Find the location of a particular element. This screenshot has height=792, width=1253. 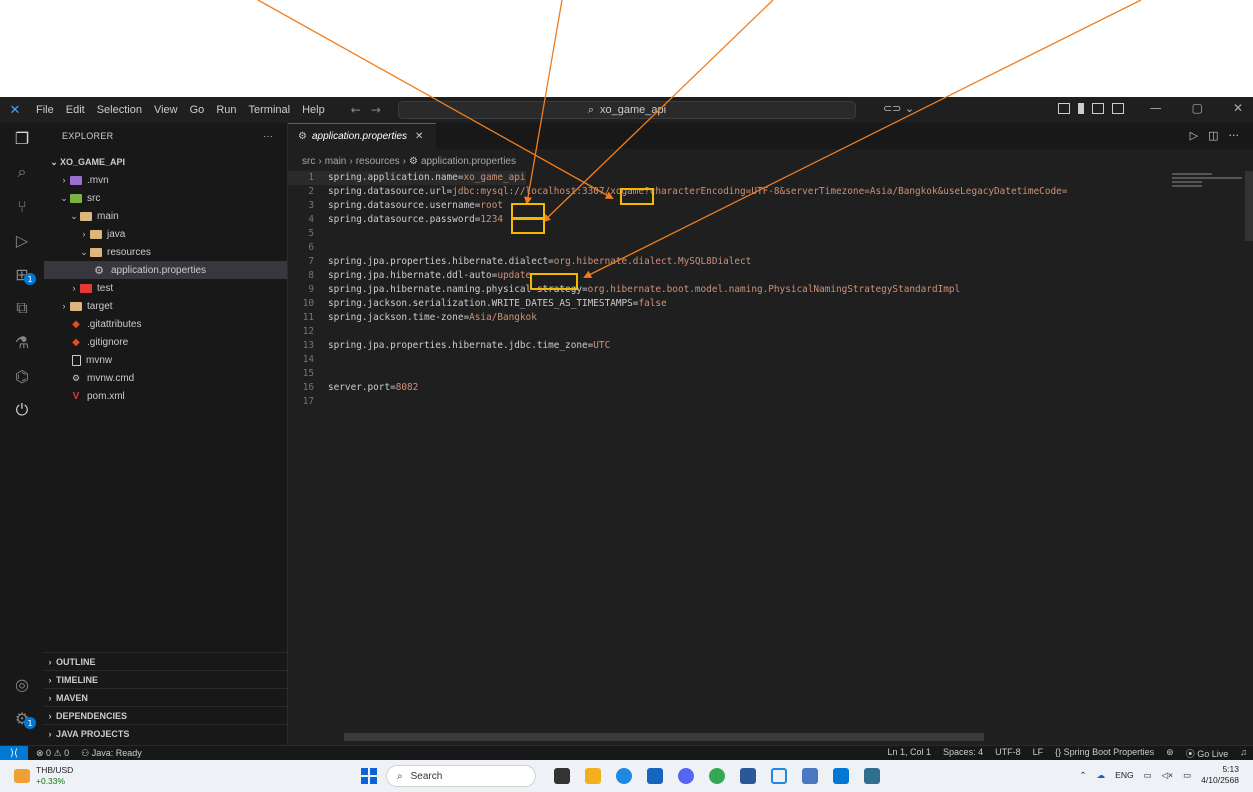

notifications-bell-icon: ♫ is located at coordinates (1243, 753).